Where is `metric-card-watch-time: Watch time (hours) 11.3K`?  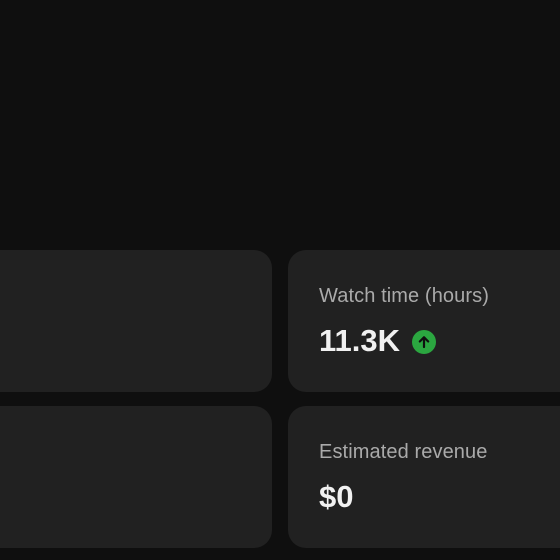
metric-card-watch-time: Watch time (hours) 11.3K is located at coordinates (424, 321).